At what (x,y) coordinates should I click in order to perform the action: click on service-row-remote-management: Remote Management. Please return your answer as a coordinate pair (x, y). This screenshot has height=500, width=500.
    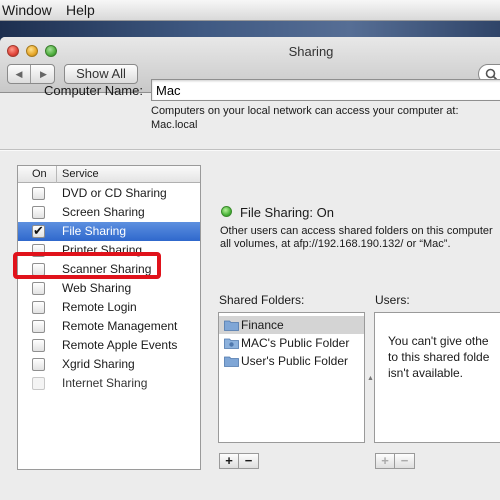
    Looking at the image, I should click on (109, 326).